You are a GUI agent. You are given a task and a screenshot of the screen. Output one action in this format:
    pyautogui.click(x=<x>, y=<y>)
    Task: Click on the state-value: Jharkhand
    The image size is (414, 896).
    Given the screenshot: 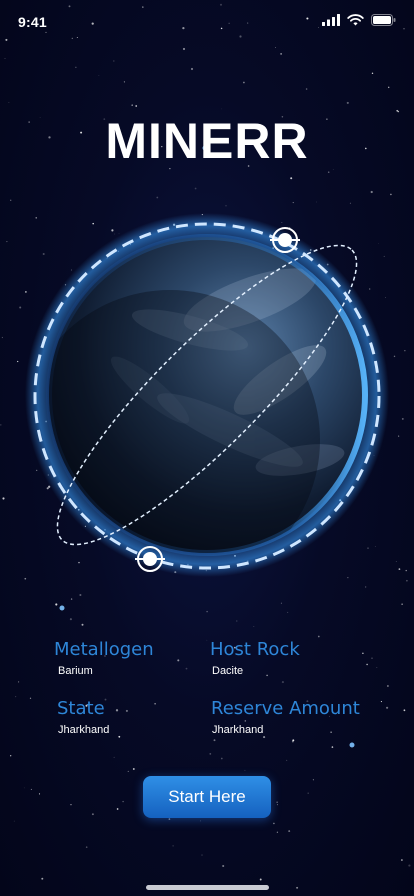 What is the action you would take?
    pyautogui.click(x=84, y=730)
    